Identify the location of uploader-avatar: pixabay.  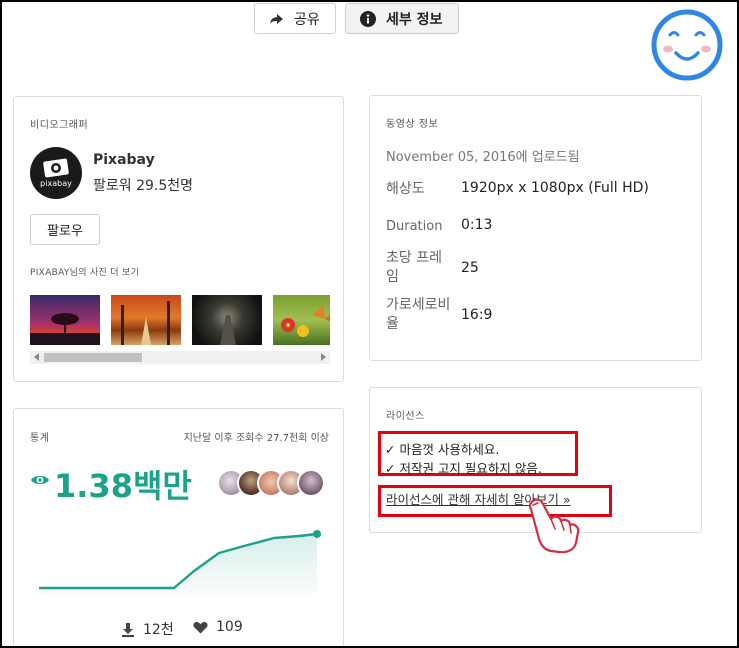
(56, 173).